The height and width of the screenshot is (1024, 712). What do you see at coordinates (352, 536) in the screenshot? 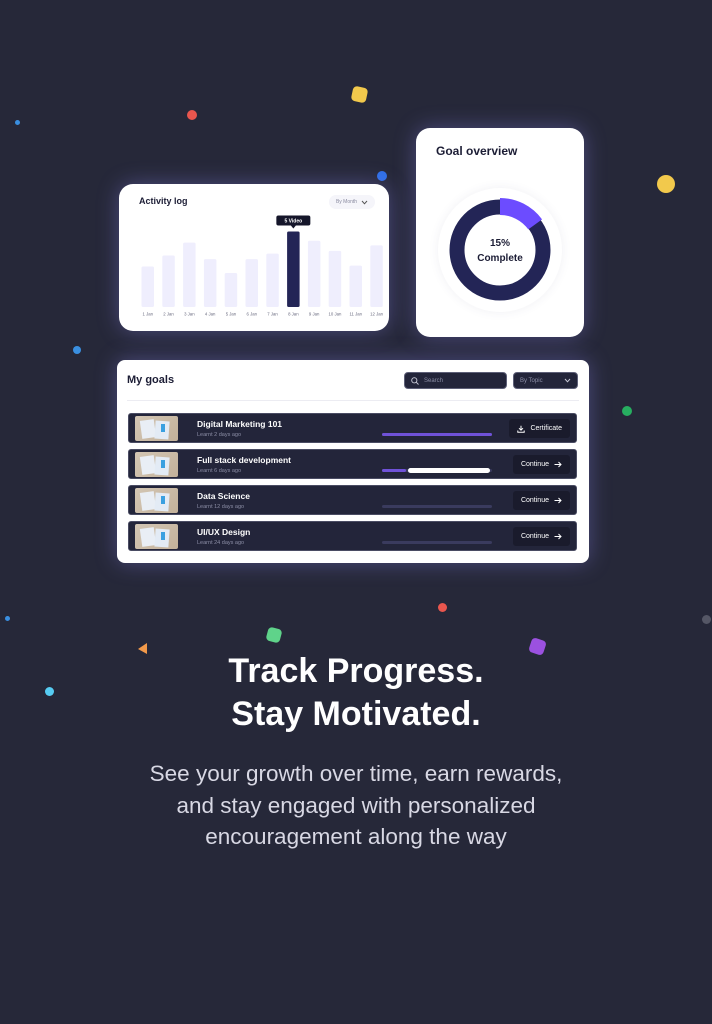
I see `goal-row-ui-ux: UI/UX Design Learnt 24 days ago Continue` at bounding box center [352, 536].